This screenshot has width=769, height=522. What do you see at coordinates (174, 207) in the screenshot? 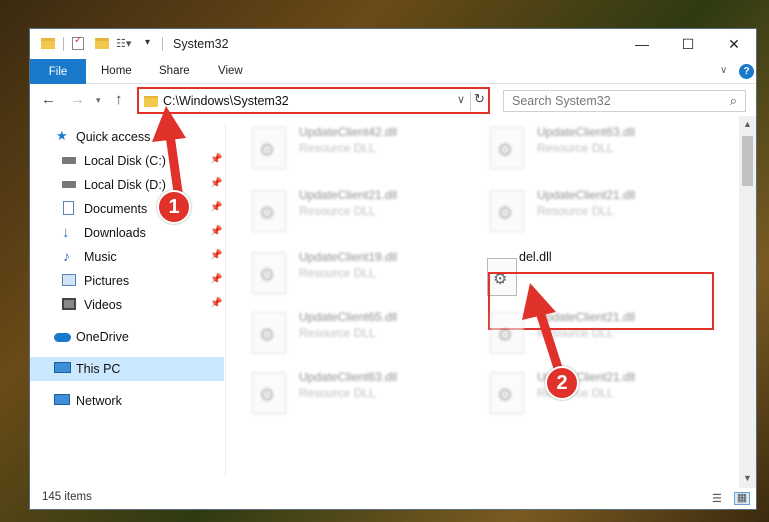
I see `callout-1: 1` at bounding box center [174, 207].